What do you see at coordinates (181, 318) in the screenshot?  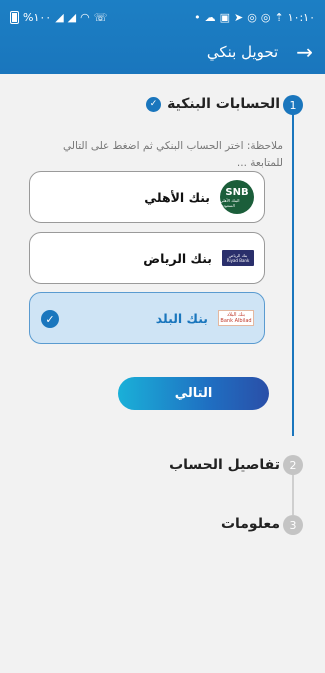 I see `bank-name: بنك البلد` at bounding box center [181, 318].